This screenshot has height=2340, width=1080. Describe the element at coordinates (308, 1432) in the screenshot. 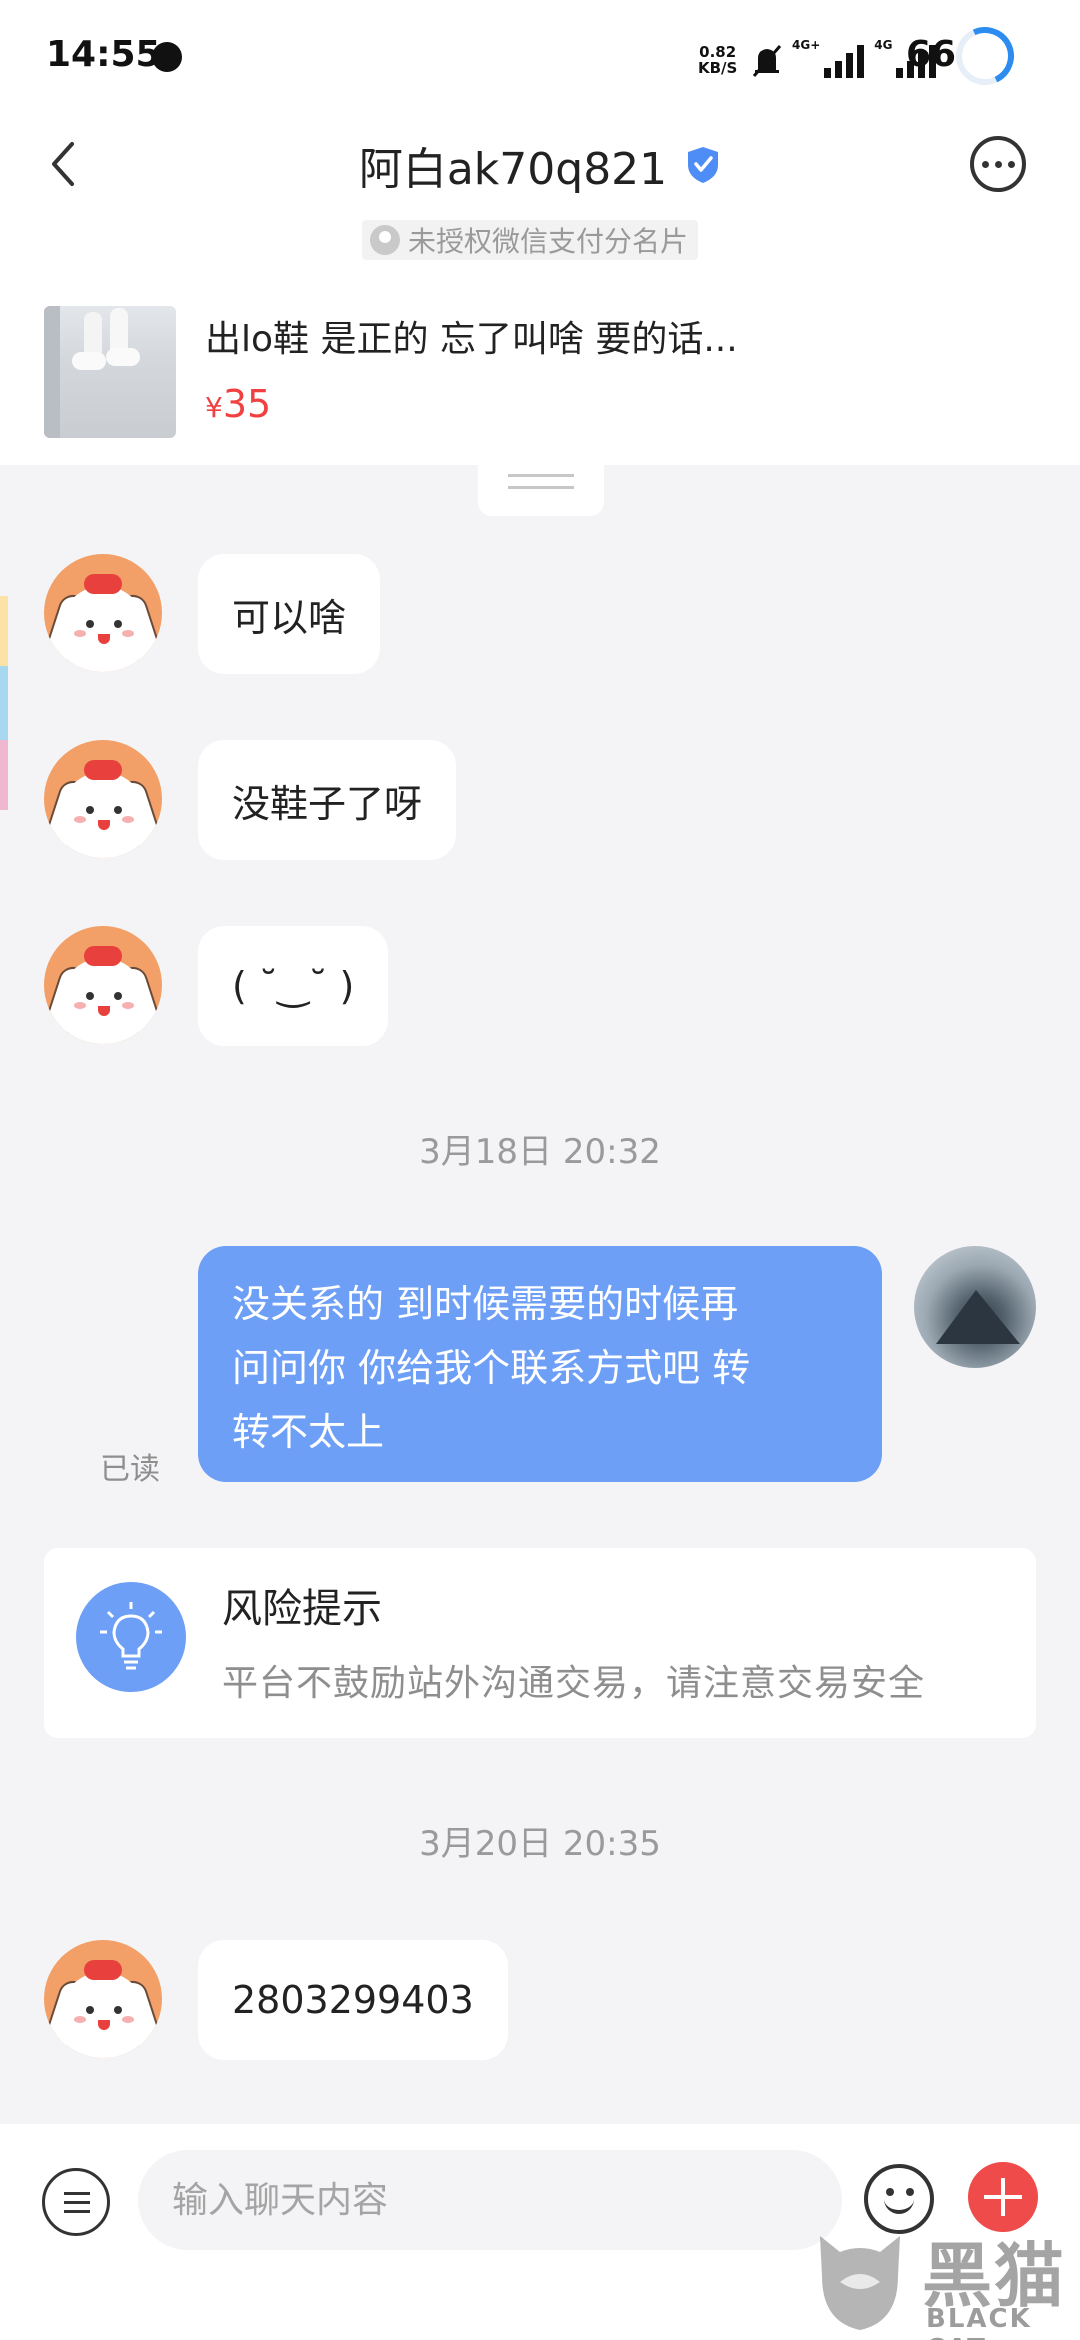

I see `my-message-line: 转不太上` at that location.